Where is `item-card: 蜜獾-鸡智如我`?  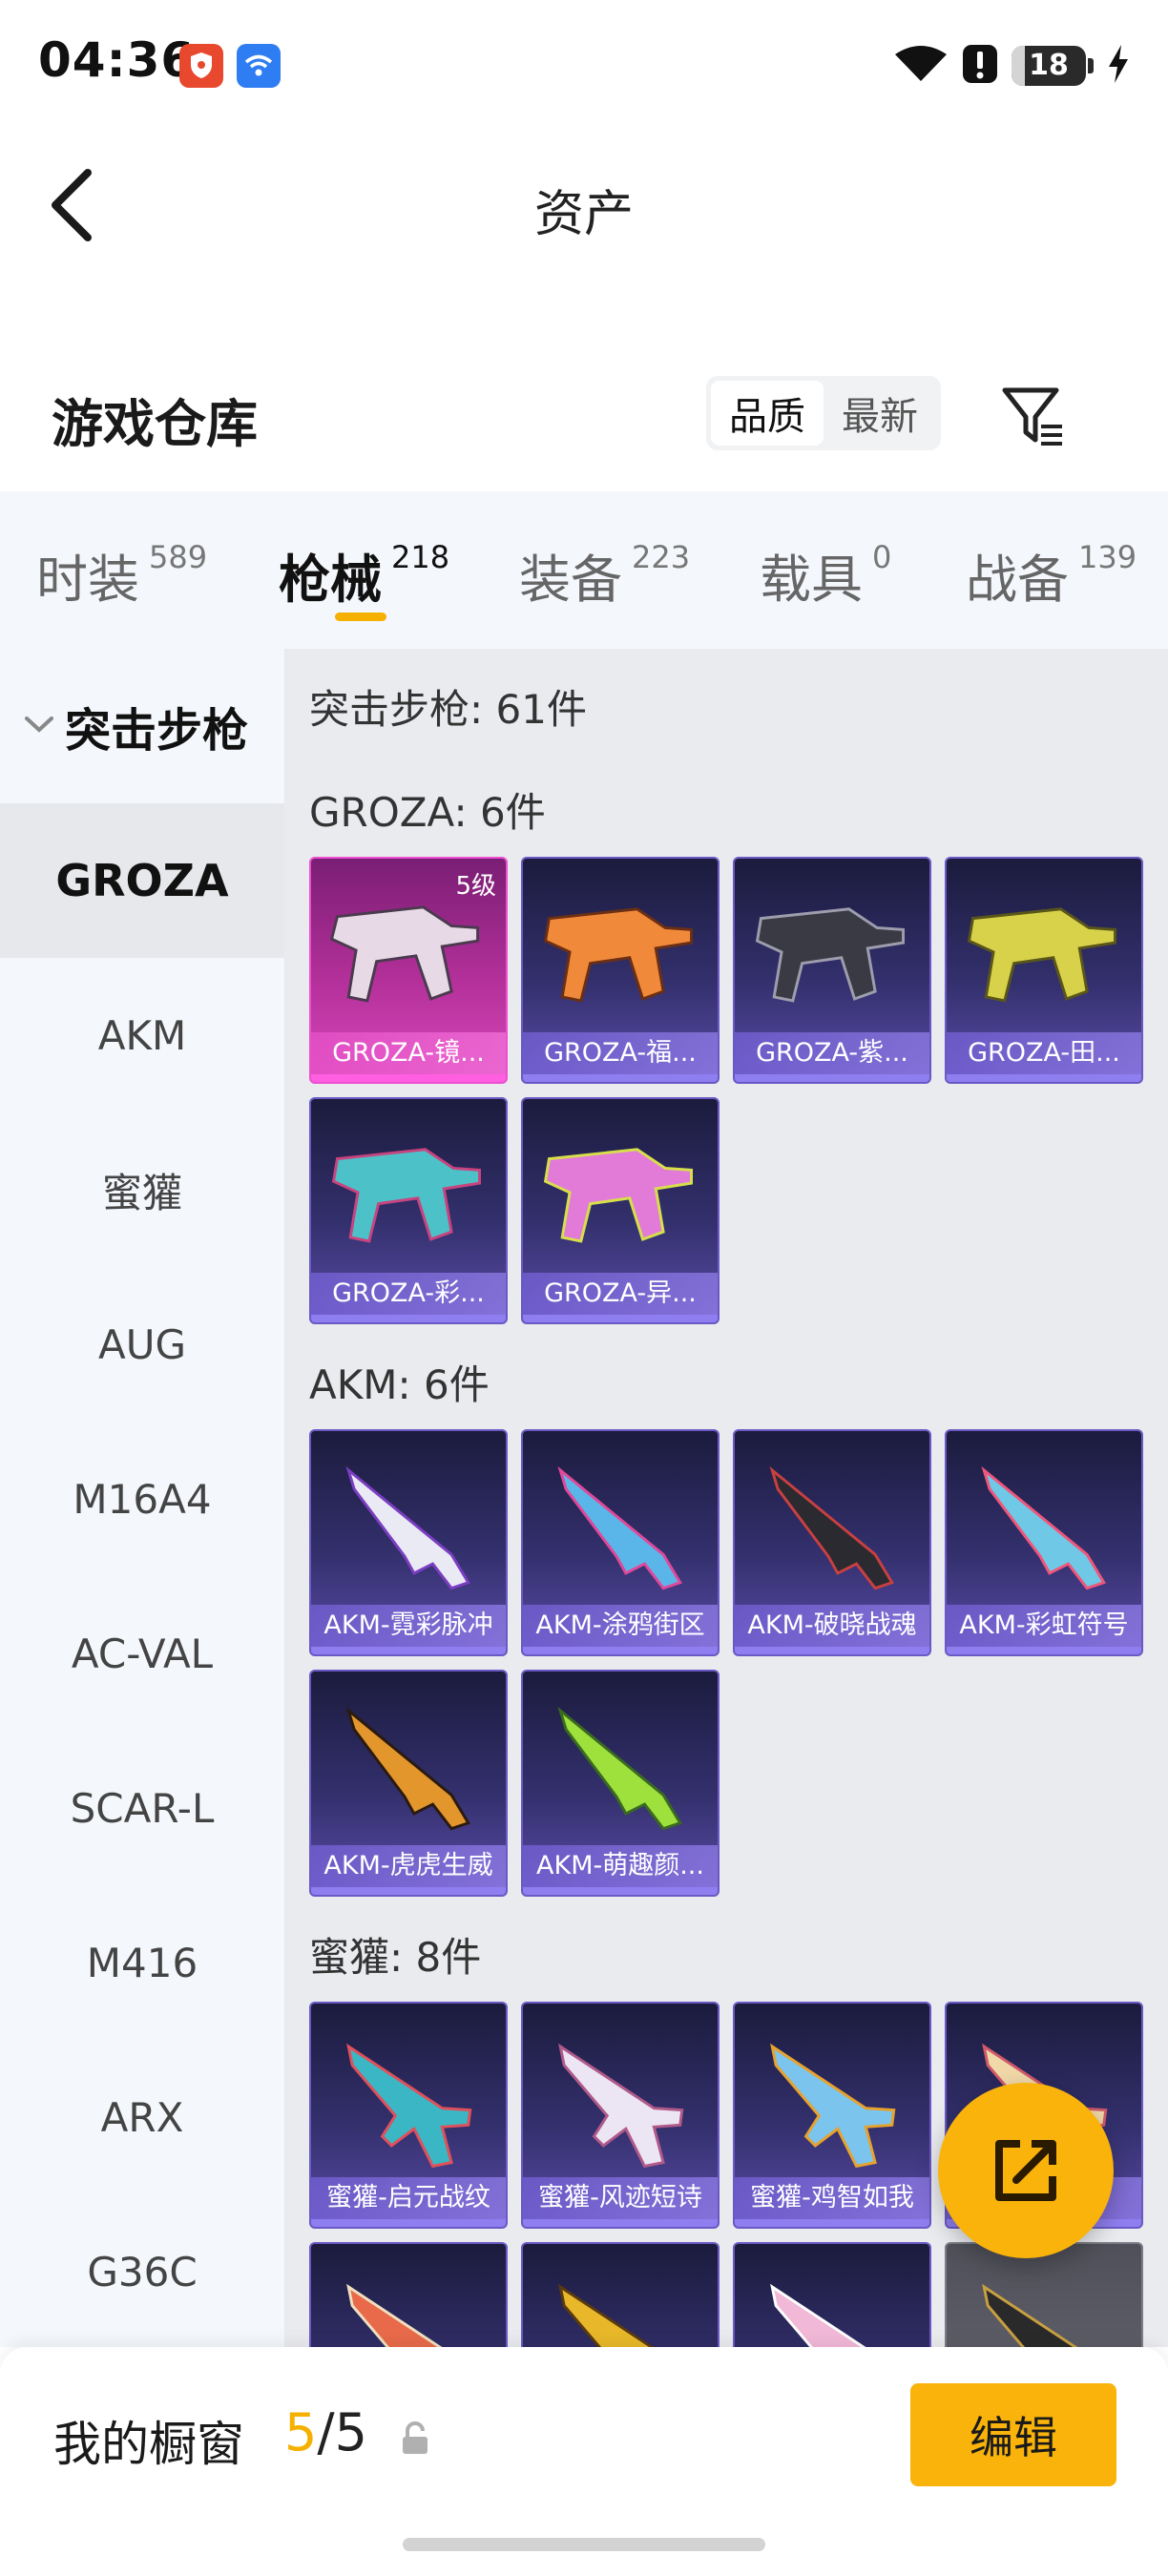
item-card: 蜜獾-鸡智如我 is located at coordinates (832, 2115).